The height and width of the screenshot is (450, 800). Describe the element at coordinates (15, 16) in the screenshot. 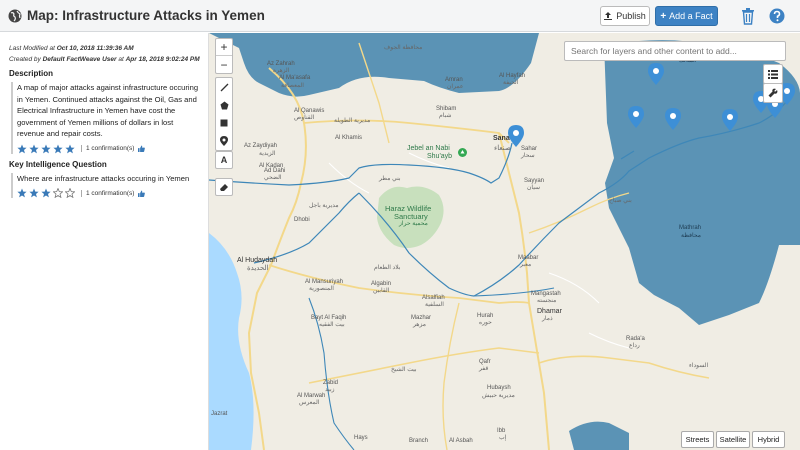

I see `globe-icon` at that location.